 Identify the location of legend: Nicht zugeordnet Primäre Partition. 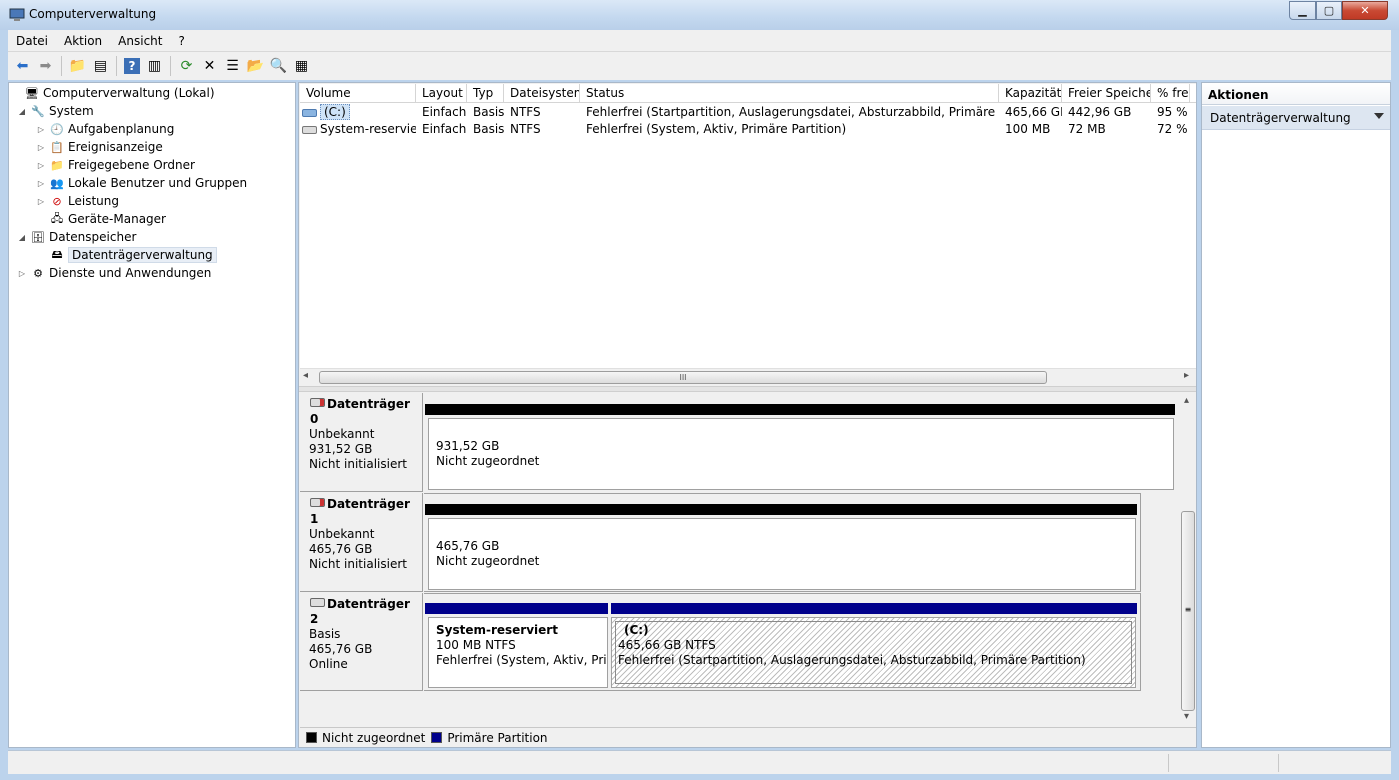
(748, 737).